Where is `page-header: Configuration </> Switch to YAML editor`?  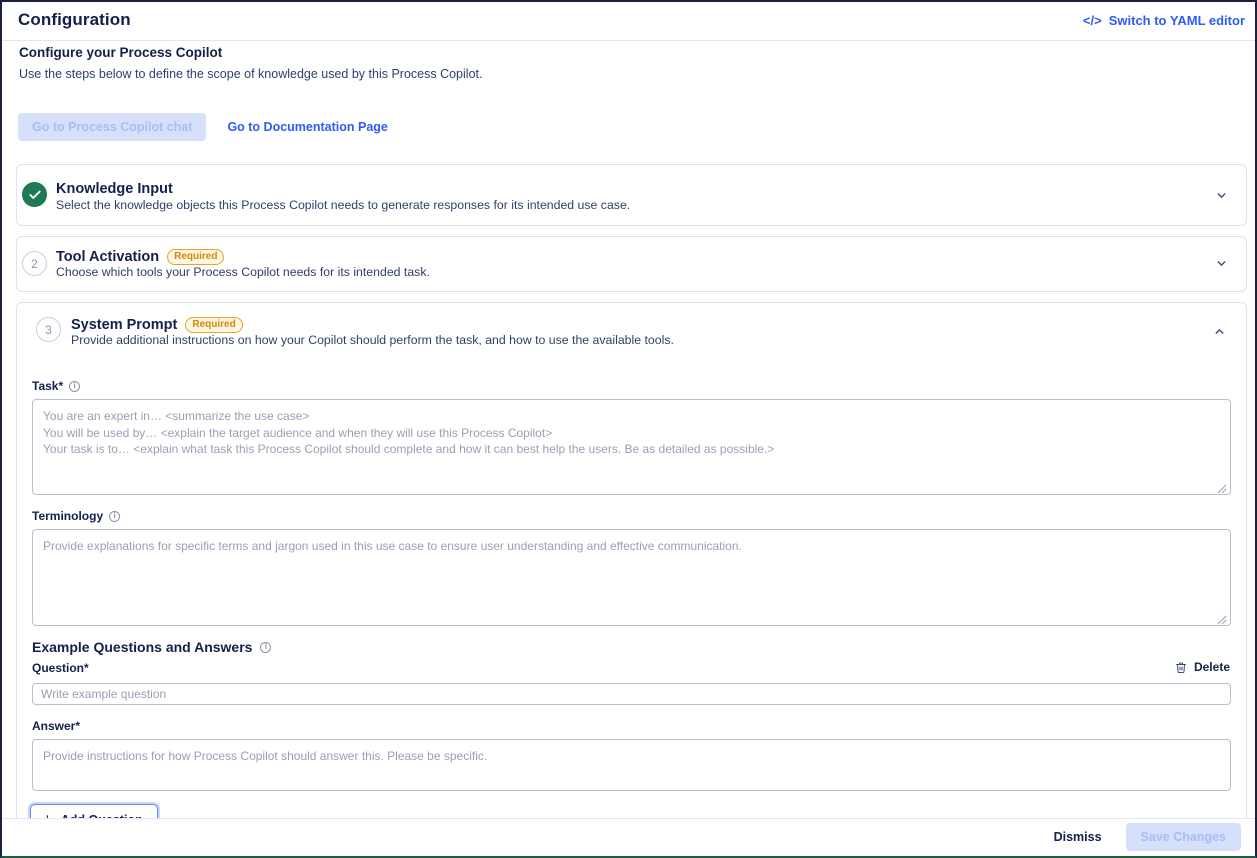 page-header: Configuration </> Switch to YAML editor is located at coordinates (628, 21).